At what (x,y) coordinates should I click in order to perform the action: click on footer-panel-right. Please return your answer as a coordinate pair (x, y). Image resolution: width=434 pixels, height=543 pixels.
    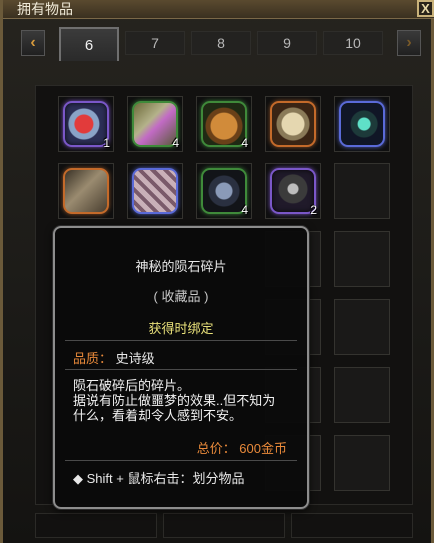
    Looking at the image, I should click on (352, 525).